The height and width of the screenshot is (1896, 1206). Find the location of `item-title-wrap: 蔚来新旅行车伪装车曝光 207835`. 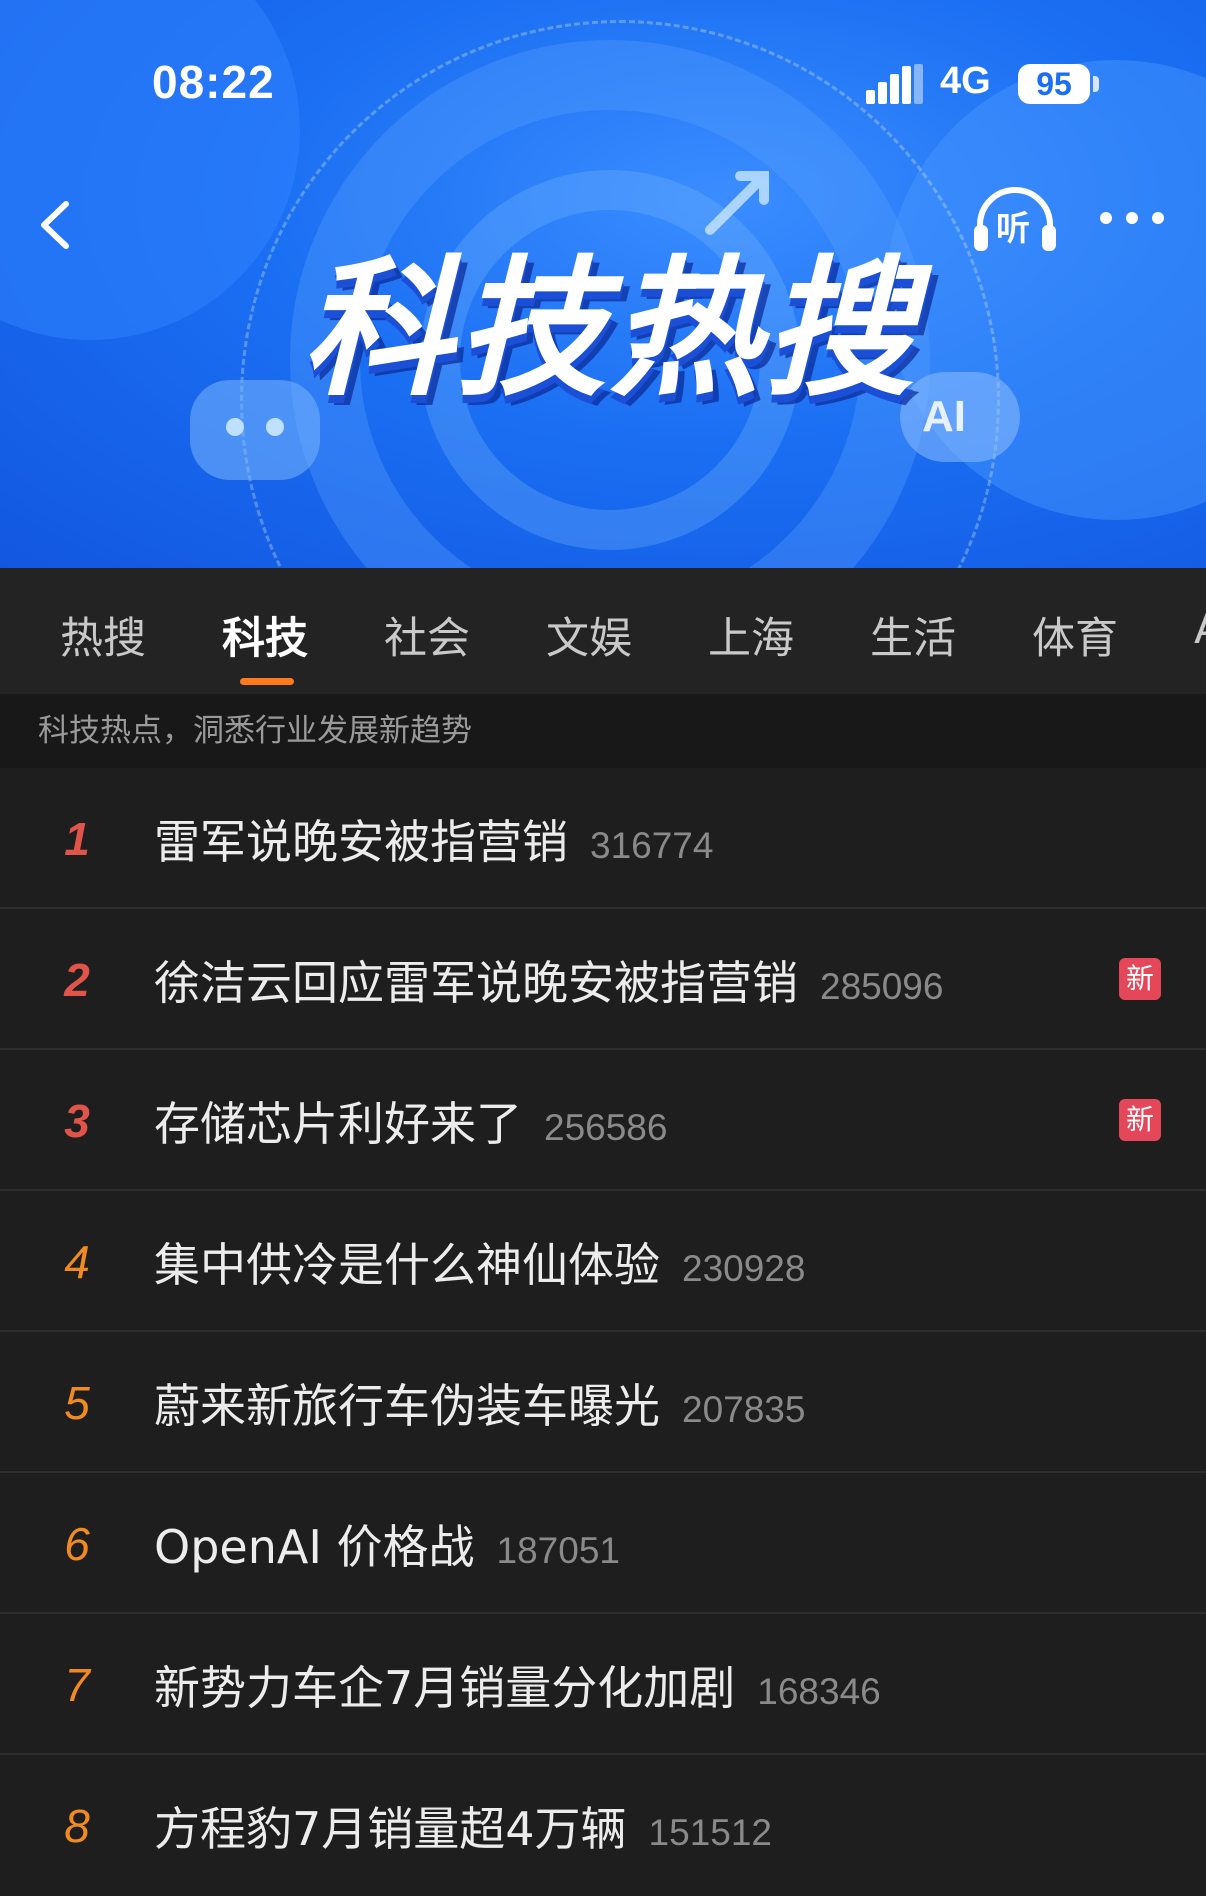

item-title-wrap: 蔚来新旅行车伪装车曝光 207835 is located at coordinates (479, 1403).